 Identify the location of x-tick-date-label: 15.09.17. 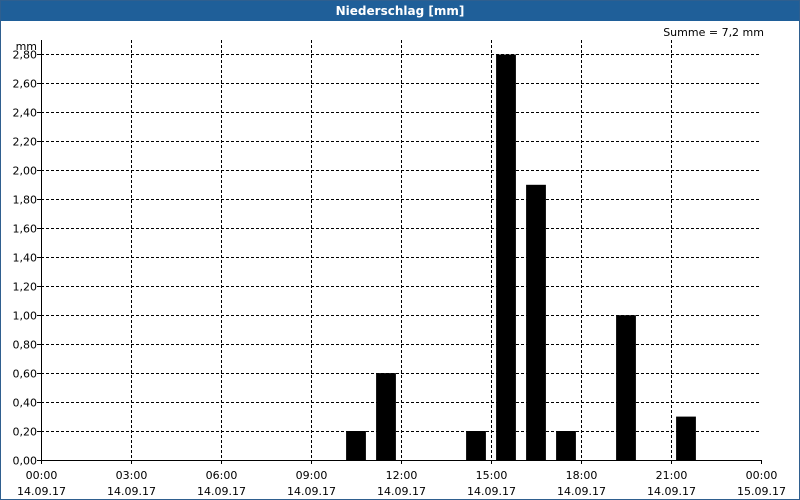
(761, 491).